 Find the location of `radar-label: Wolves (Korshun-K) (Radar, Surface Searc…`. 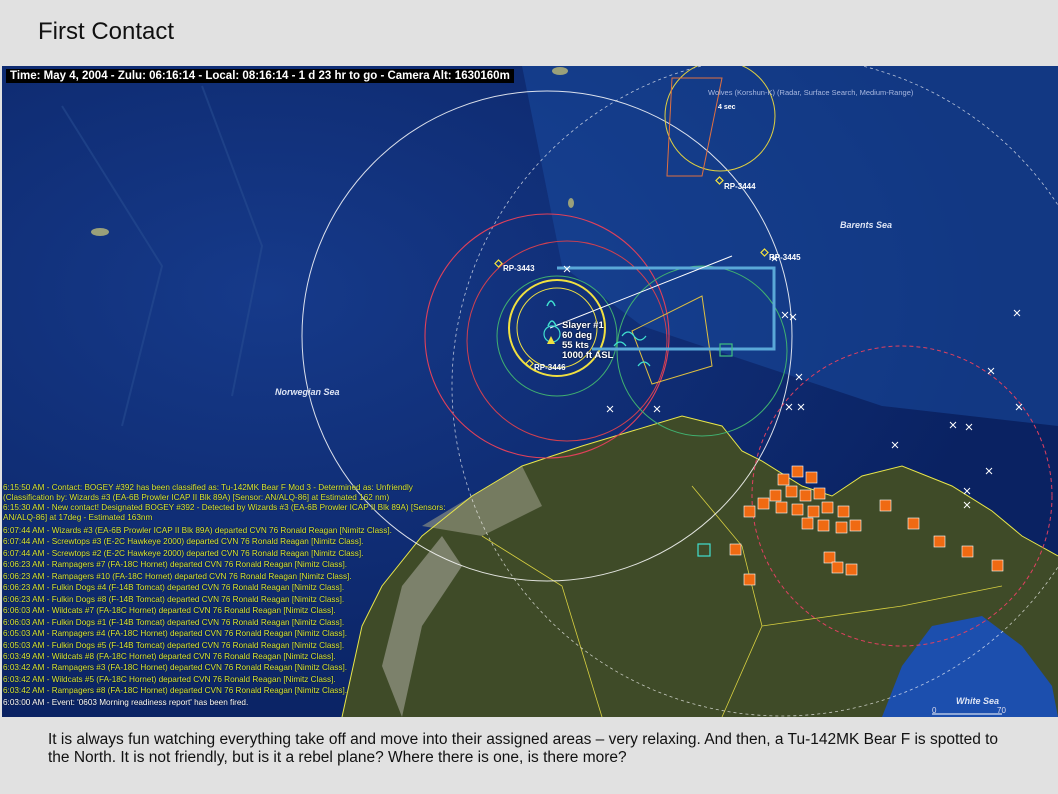

radar-label: Wolves (Korshun-K) (Radar, Surface Searc… is located at coordinates (811, 92).